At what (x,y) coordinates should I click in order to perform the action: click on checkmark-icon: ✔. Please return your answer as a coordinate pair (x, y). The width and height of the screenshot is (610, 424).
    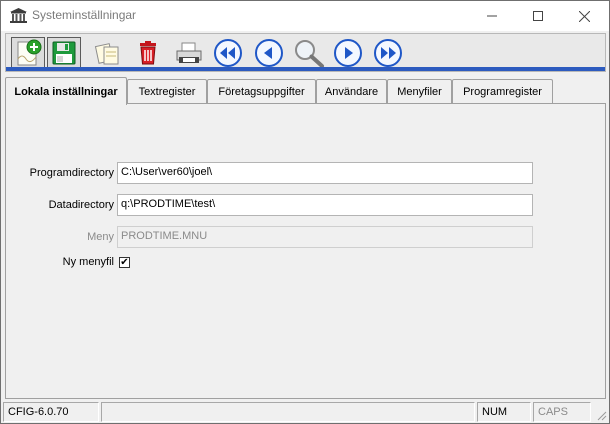
    Looking at the image, I should click on (124, 262).